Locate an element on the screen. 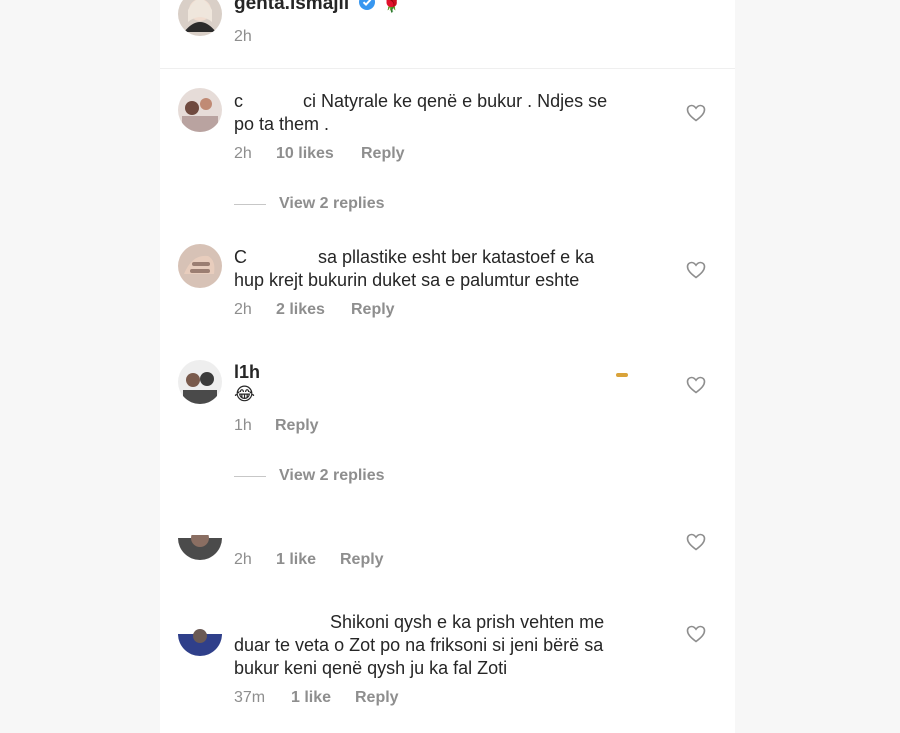 This screenshot has height=733, width=900. comment-3-like-heart-icon is located at coordinates (696, 385).